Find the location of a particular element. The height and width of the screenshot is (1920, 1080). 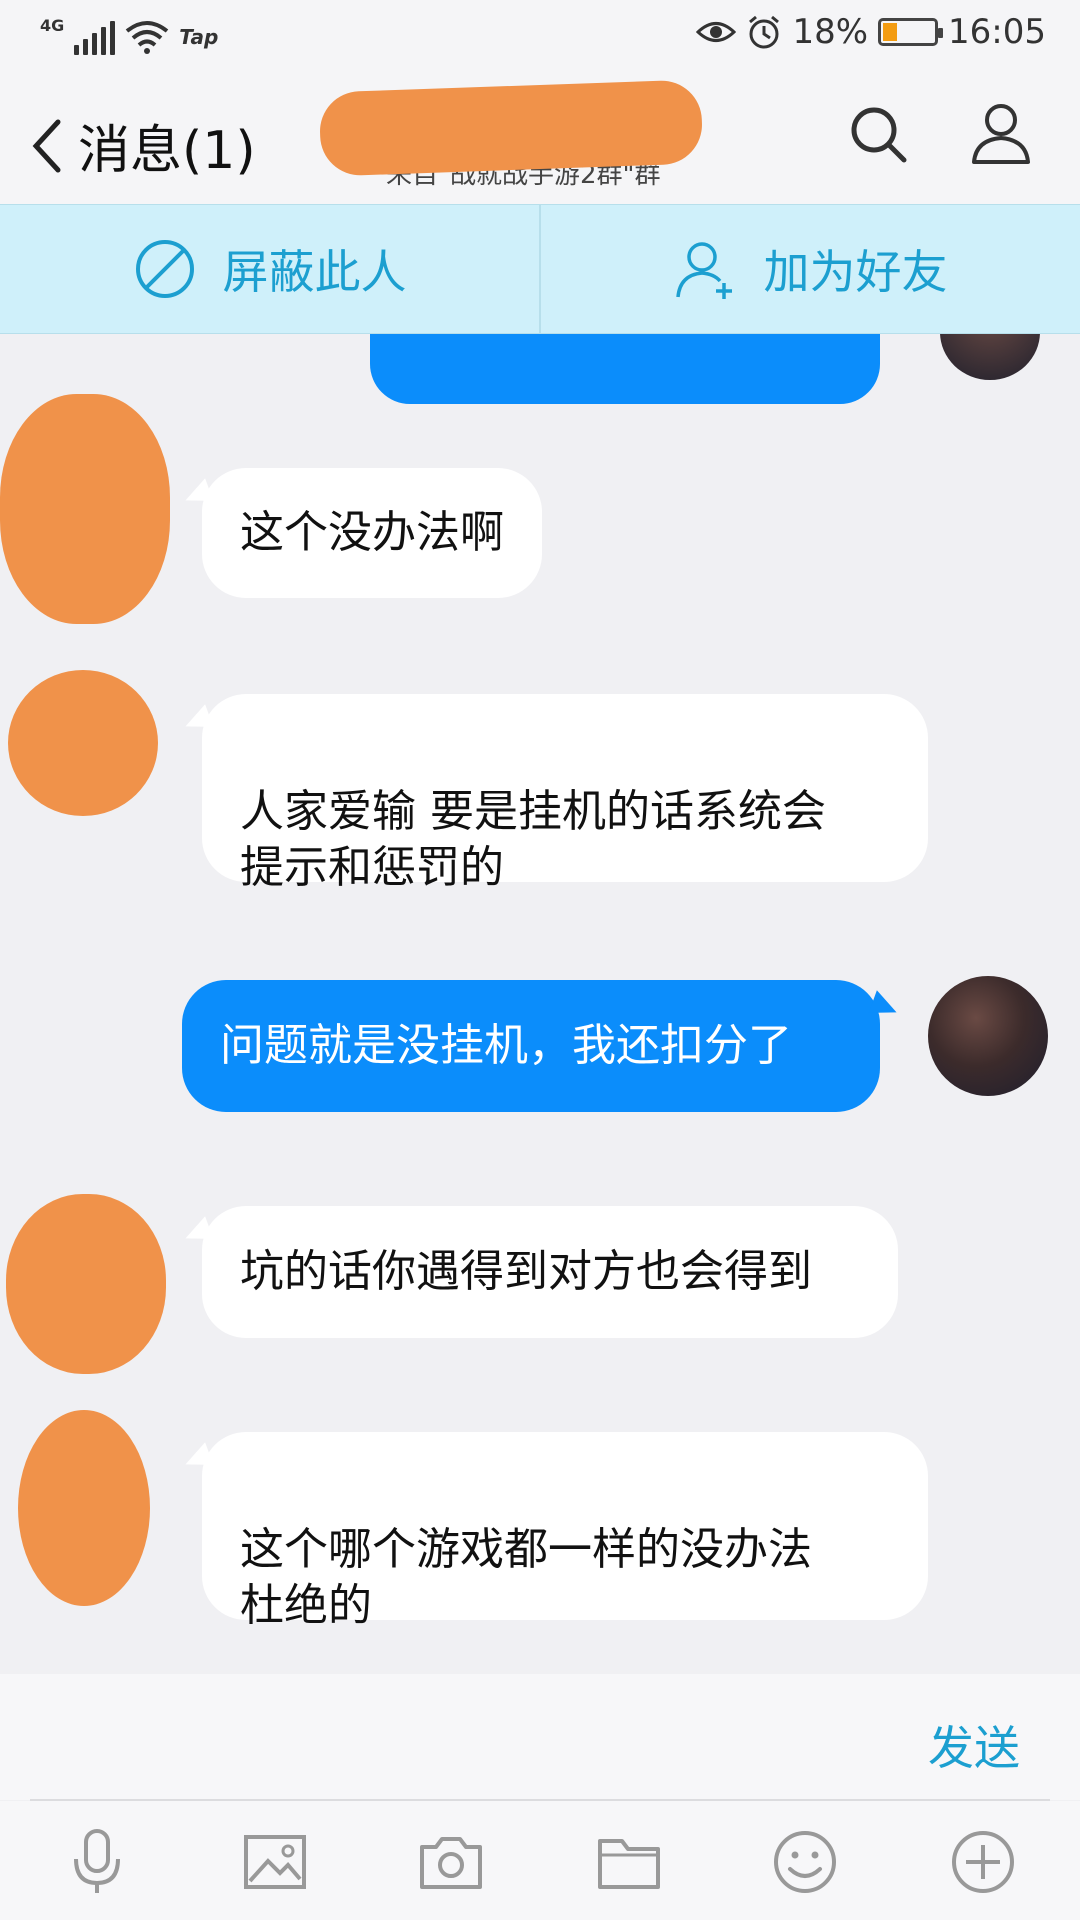

message-input-area: 发送 is located at coordinates (540, 1737).